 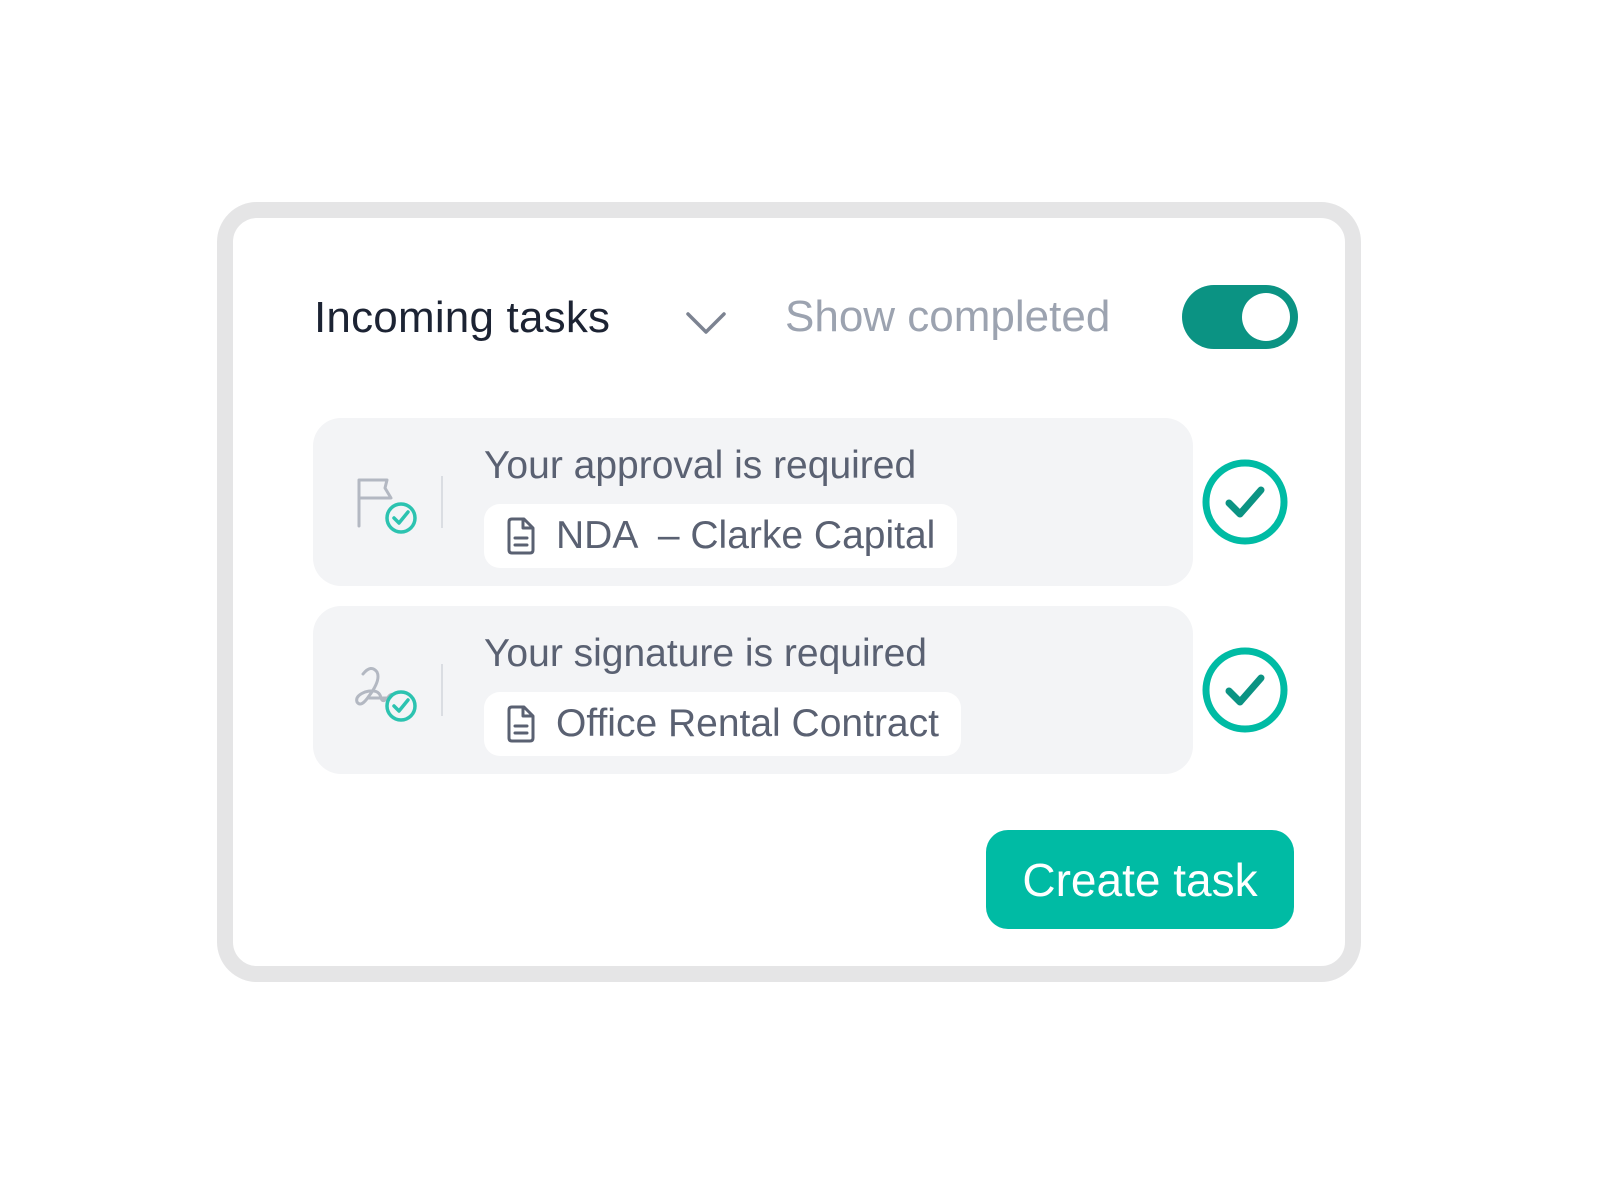 I want to click on chevron-down-icon, so click(x=706, y=323).